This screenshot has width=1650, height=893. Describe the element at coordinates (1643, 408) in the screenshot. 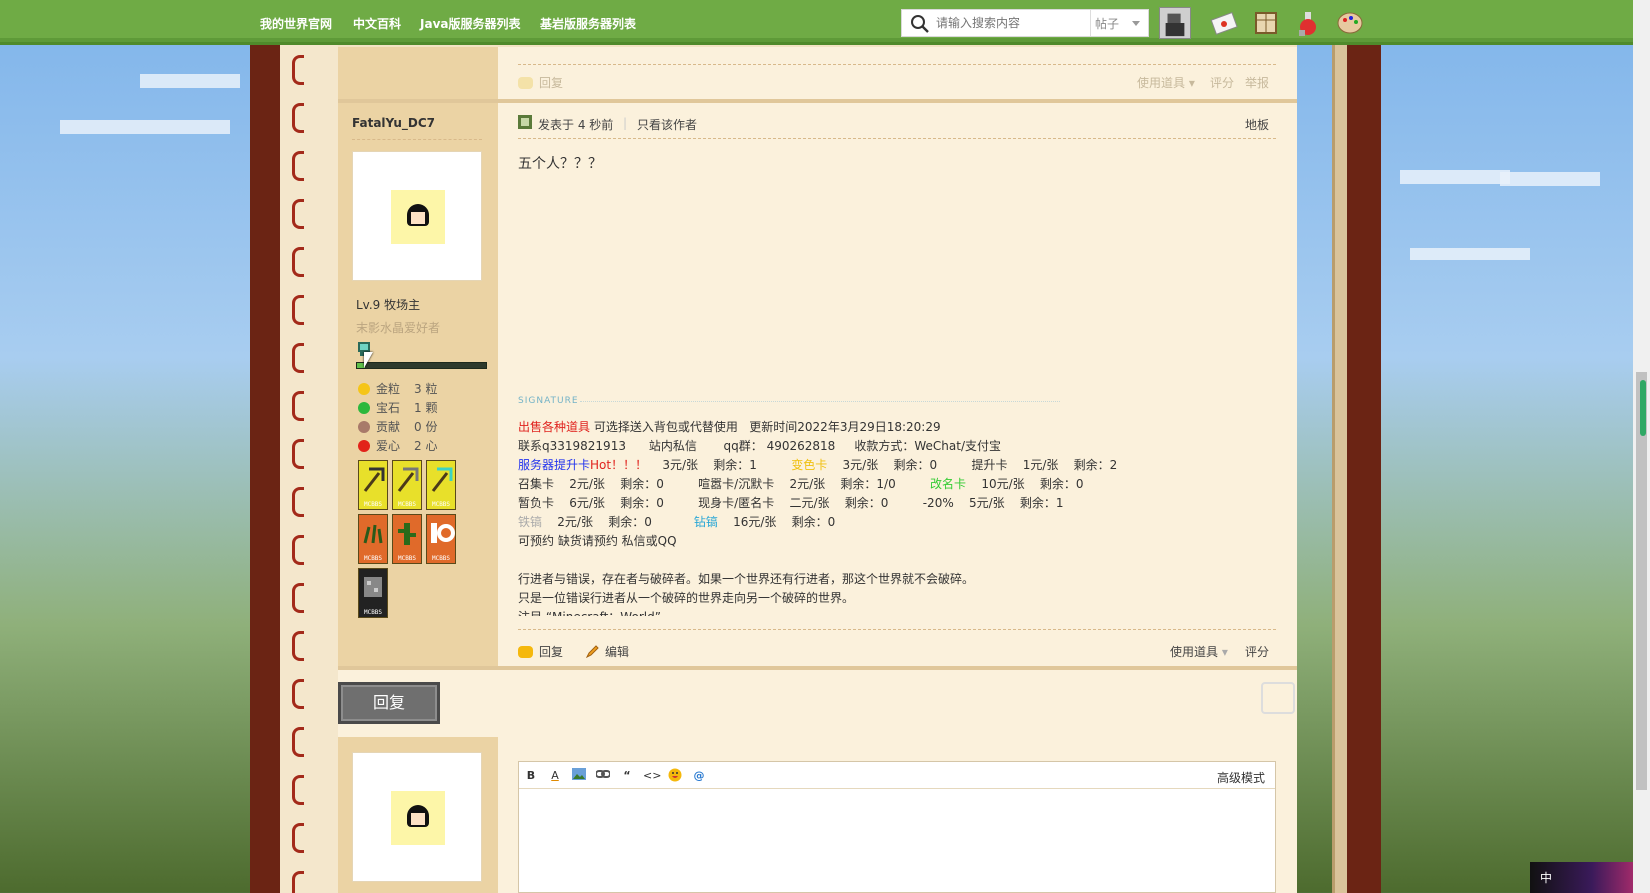

I see `scroll-indicator` at that location.